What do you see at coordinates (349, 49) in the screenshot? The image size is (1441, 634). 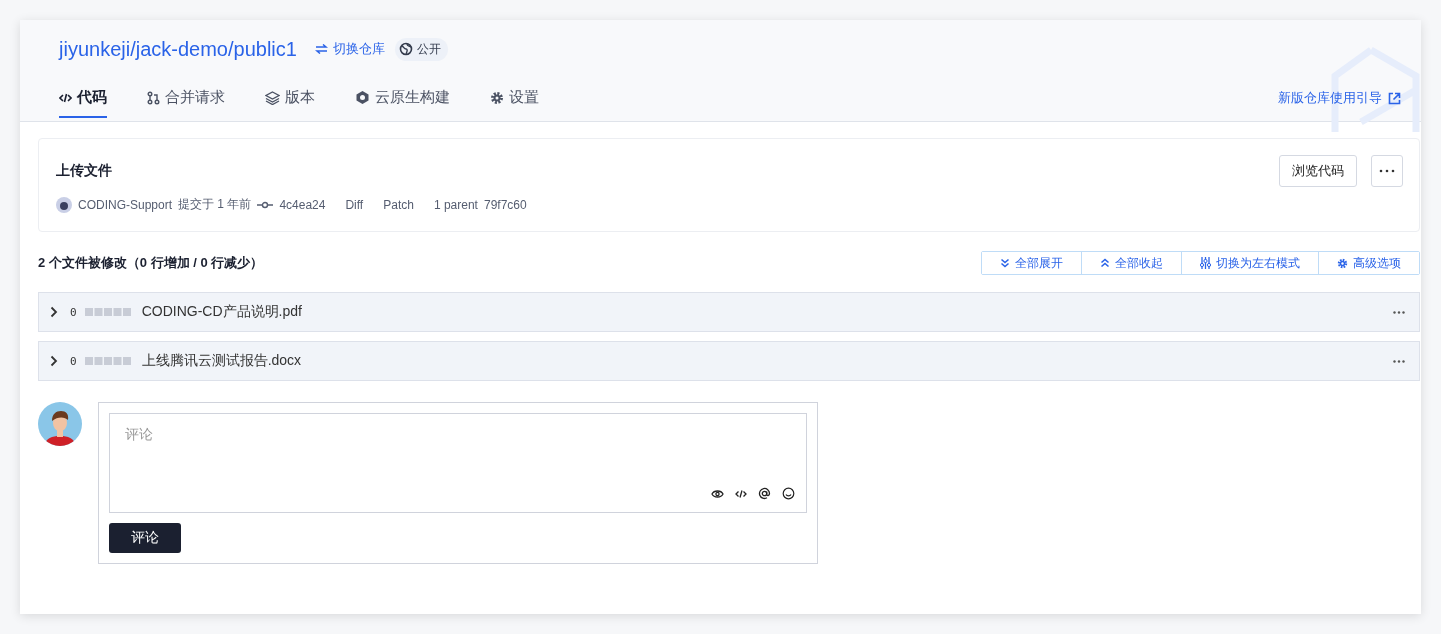 I see `switch-repo-link: 切换仓库` at bounding box center [349, 49].